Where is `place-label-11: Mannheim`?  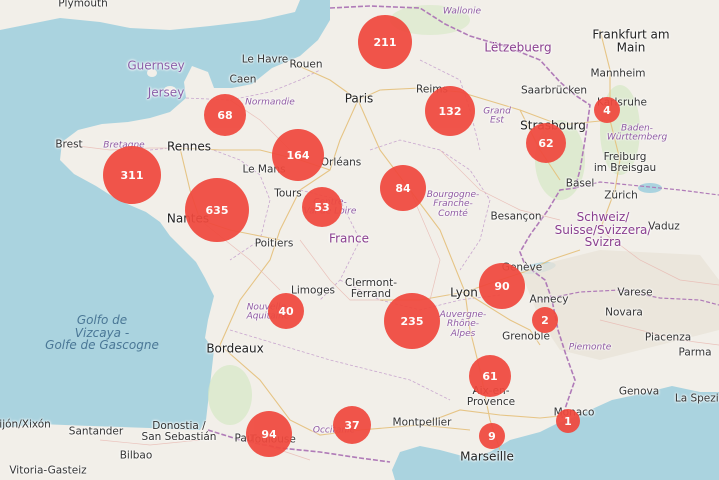
place-label-11: Mannheim is located at coordinates (618, 73).